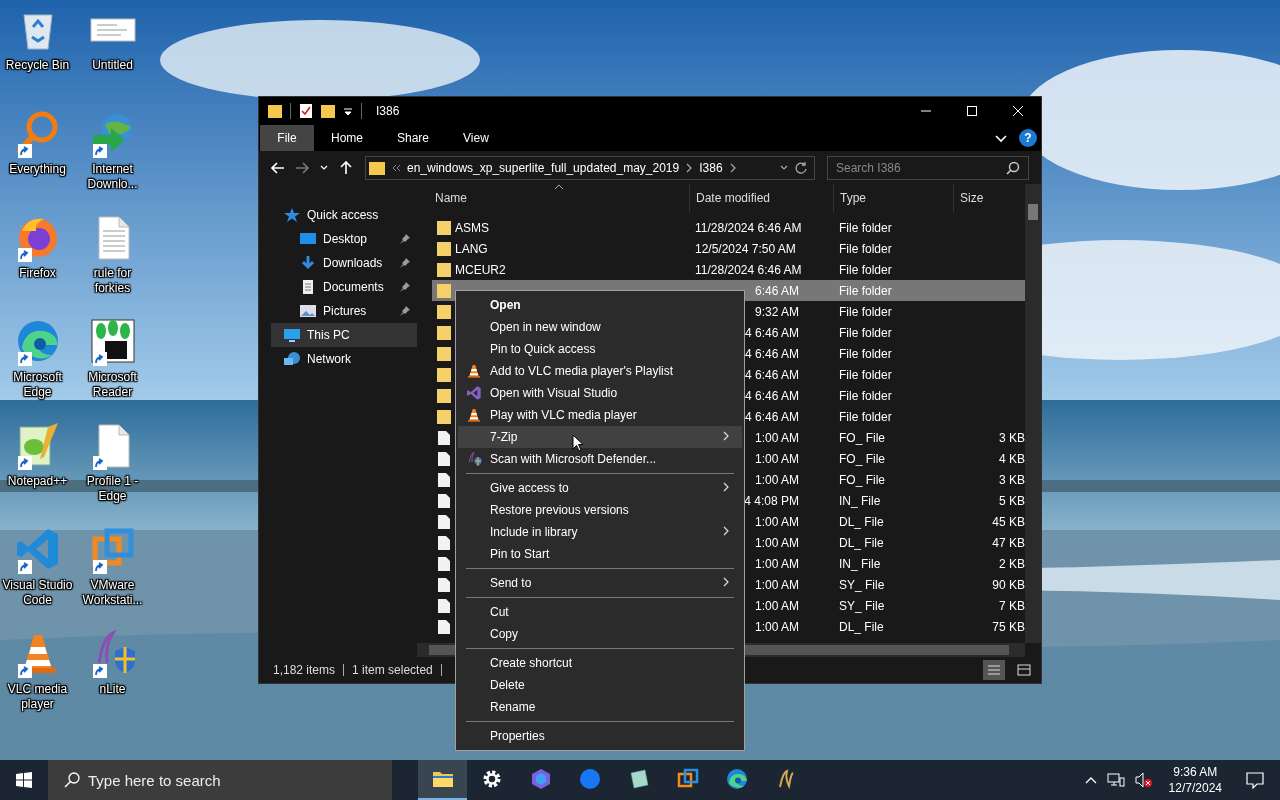 The height and width of the screenshot is (800, 1280). What do you see at coordinates (1012, 458) in the screenshot?
I see `size-cell: 4 KB` at bounding box center [1012, 458].